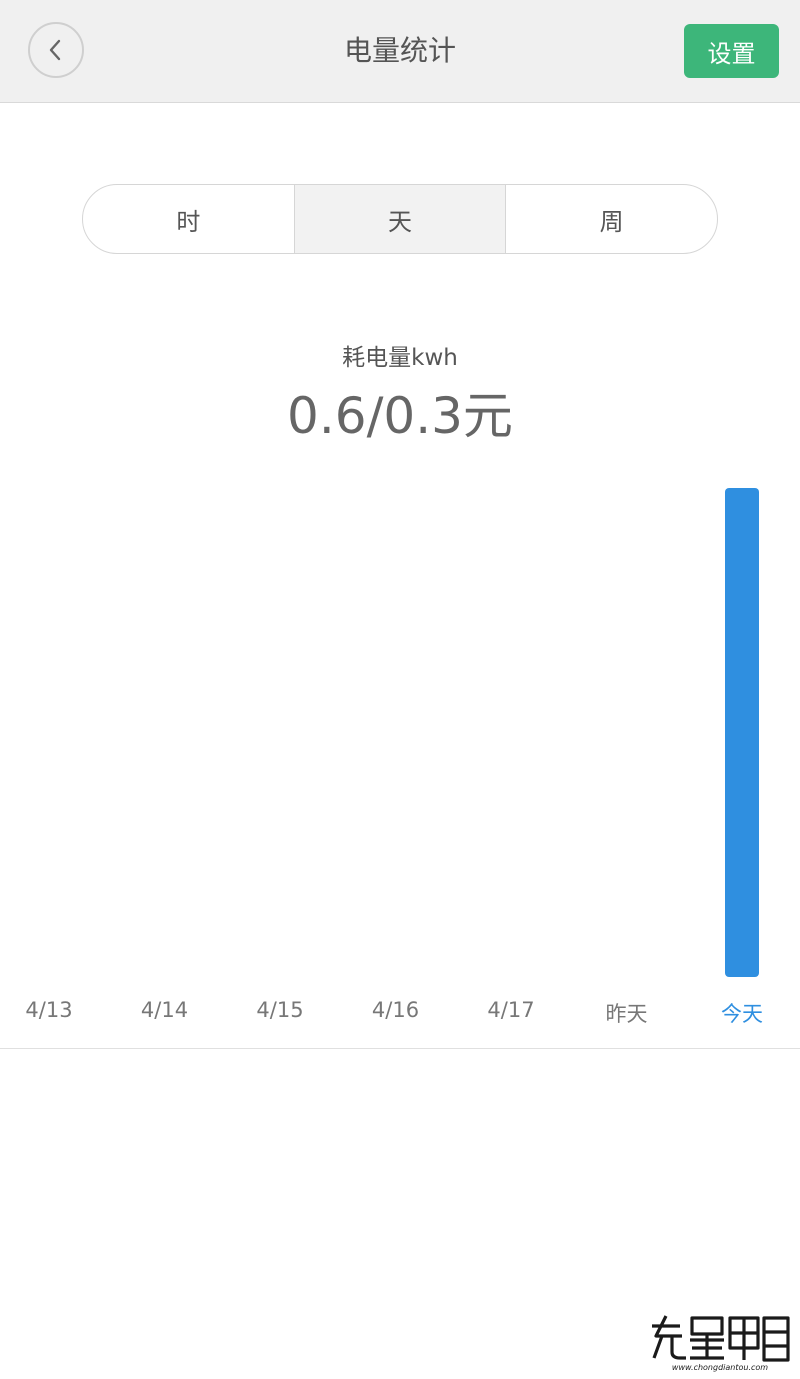 The height and width of the screenshot is (1379, 800). What do you see at coordinates (400, 358) in the screenshot?
I see `consumption-label: 耗电量kwh` at bounding box center [400, 358].